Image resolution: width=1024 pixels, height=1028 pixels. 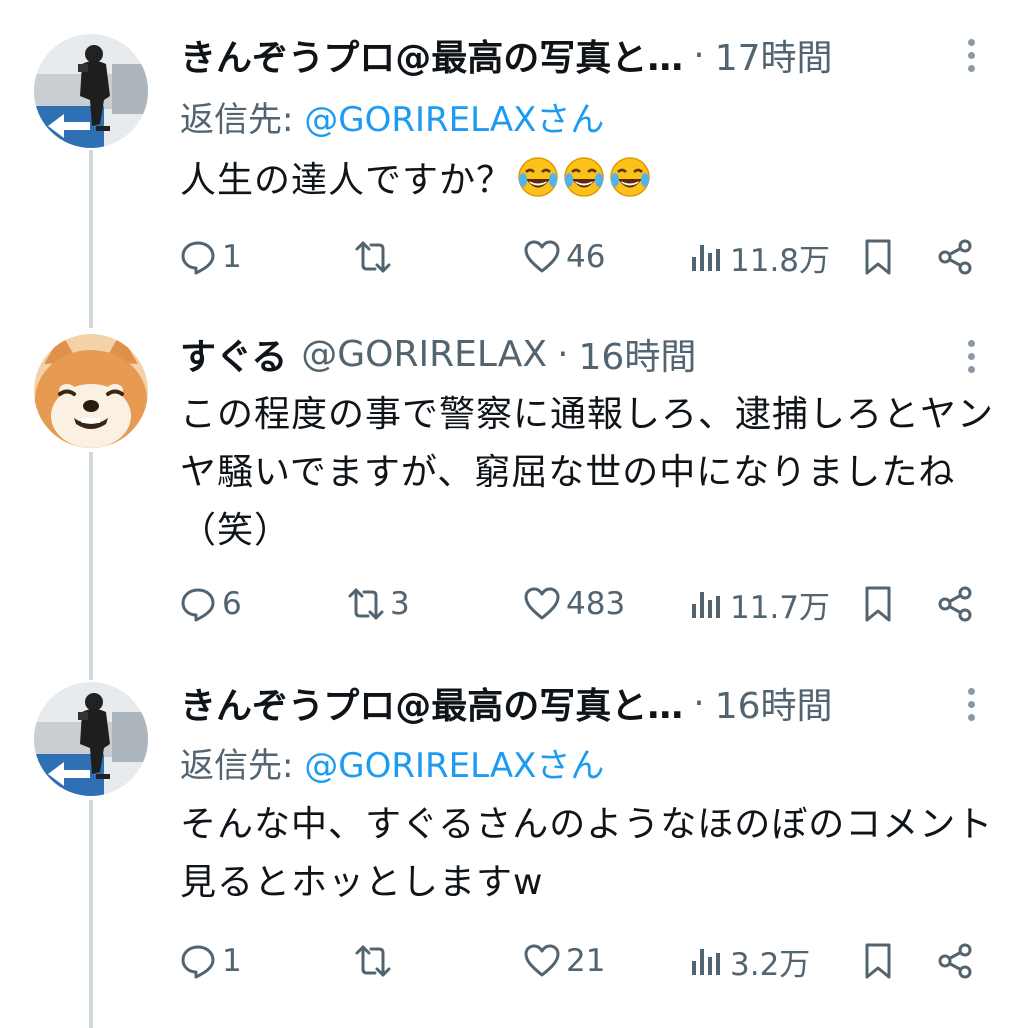 I want to click on share-icon, so click(x=955, y=961).